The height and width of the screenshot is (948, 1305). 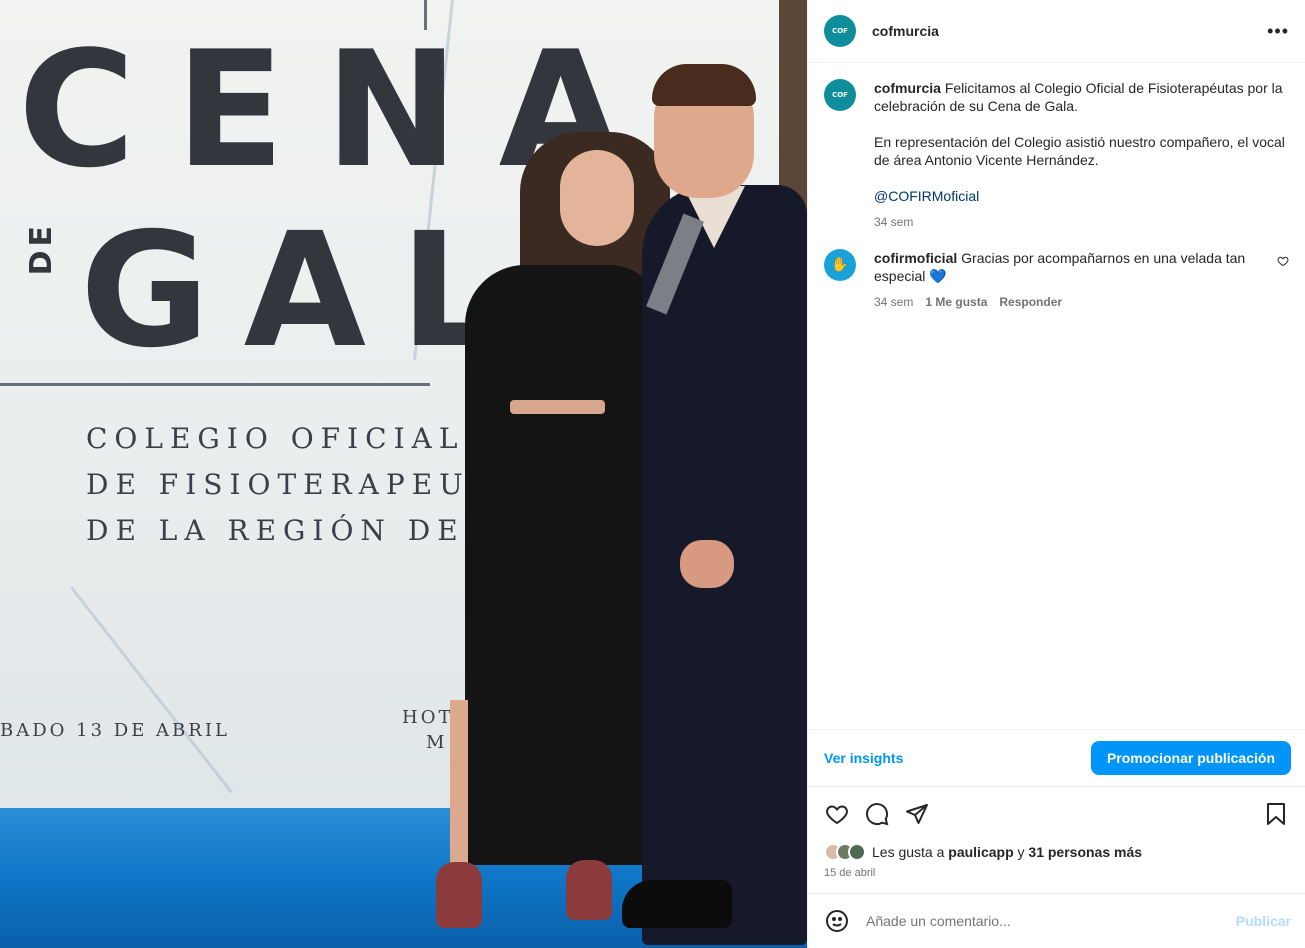 I want to click on man-shoe, so click(x=677, y=904).